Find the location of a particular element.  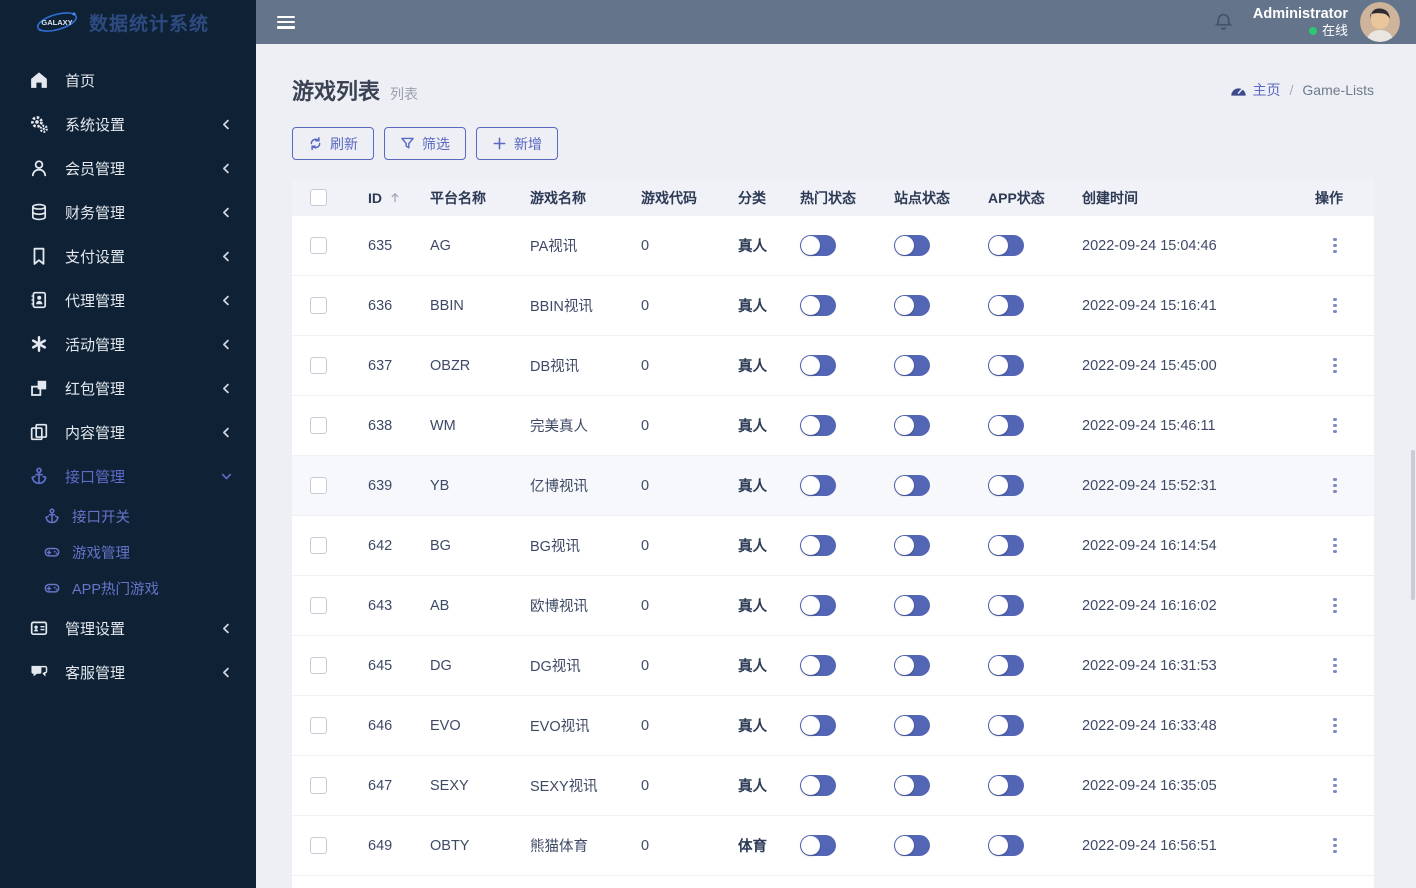

cell-hot-status is located at coordinates (847, 485).